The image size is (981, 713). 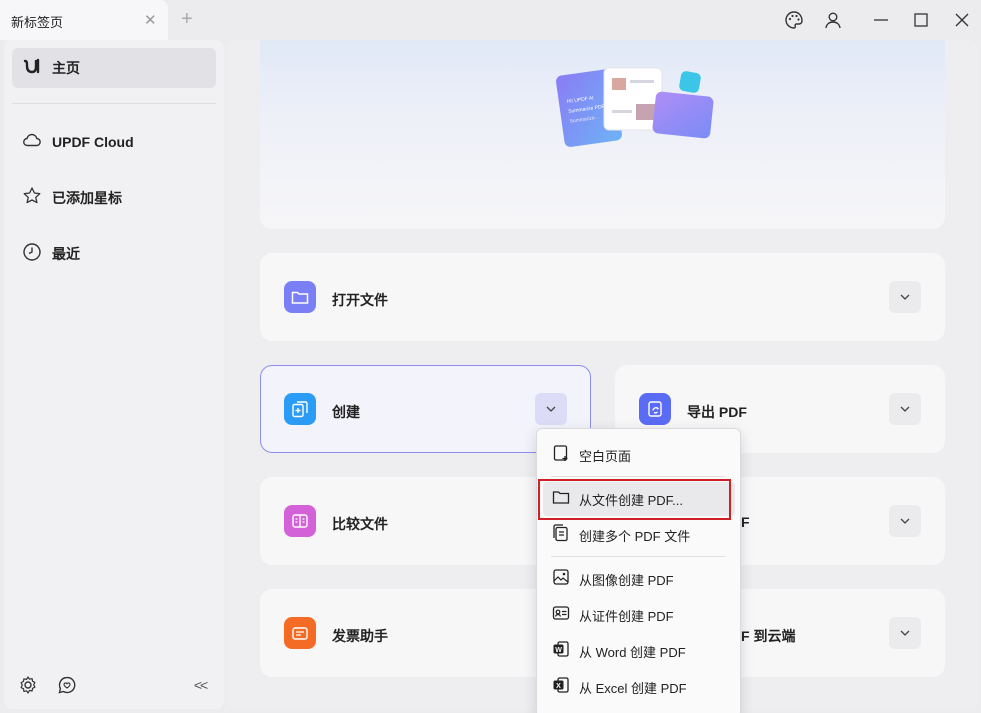 I want to click on menu-item-label: 空白页面, so click(x=605, y=456).